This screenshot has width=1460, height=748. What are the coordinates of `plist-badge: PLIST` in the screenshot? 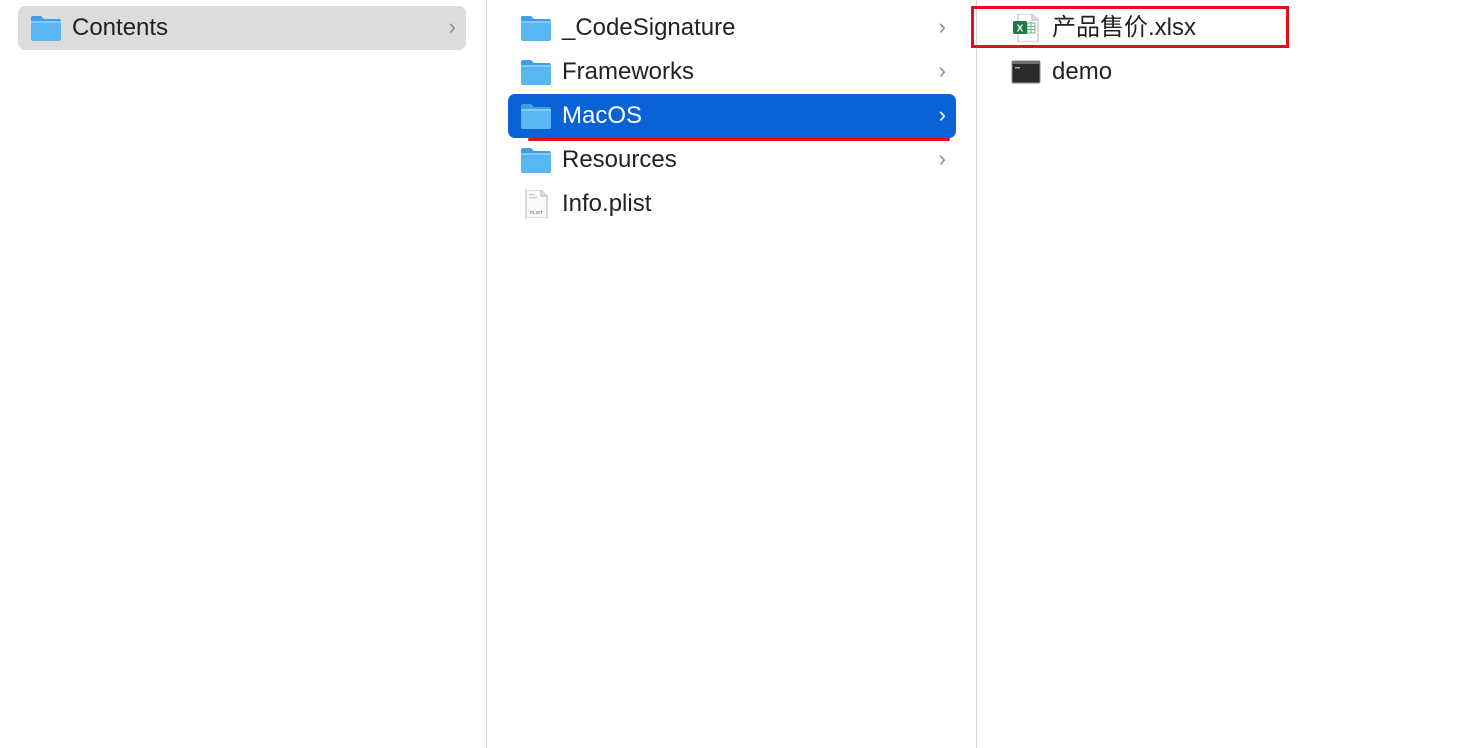 It's located at (536, 212).